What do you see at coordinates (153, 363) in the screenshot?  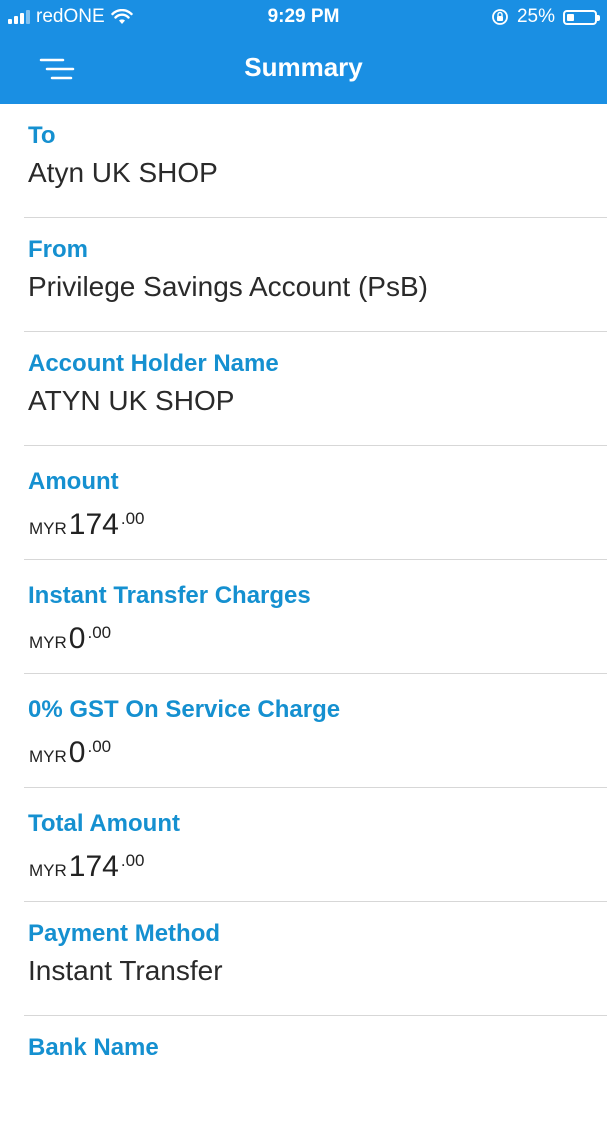 I see `field-label: Account Holder Name` at bounding box center [153, 363].